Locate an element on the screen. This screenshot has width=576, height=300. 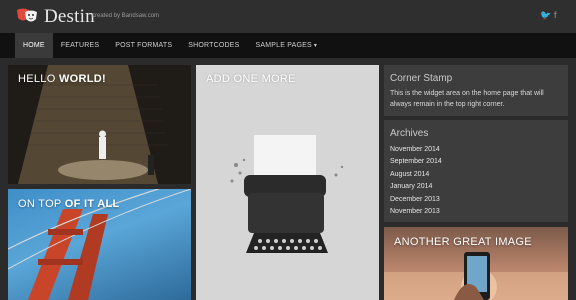
nav-item-sample-pages: SAMPLE PAGES ▾ is located at coordinates (287, 45).